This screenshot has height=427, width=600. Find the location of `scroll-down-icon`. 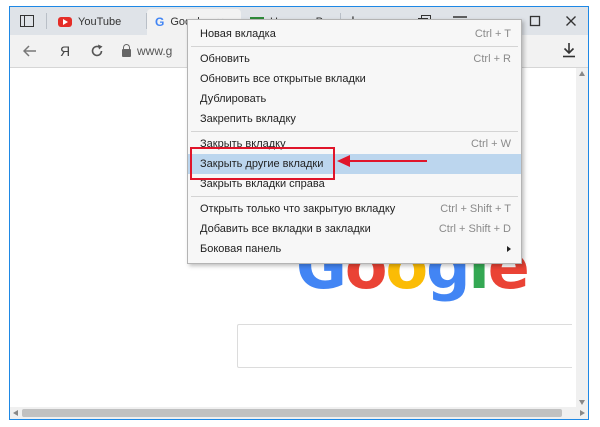

scroll-down-icon is located at coordinates (582, 402).